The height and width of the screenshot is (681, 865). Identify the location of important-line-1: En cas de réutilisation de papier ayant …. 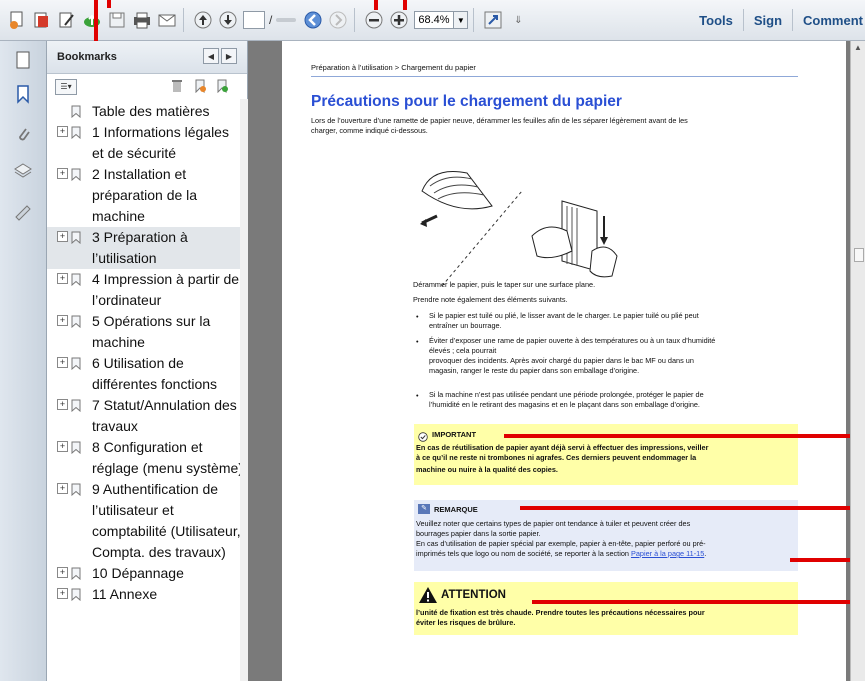
(562, 447).